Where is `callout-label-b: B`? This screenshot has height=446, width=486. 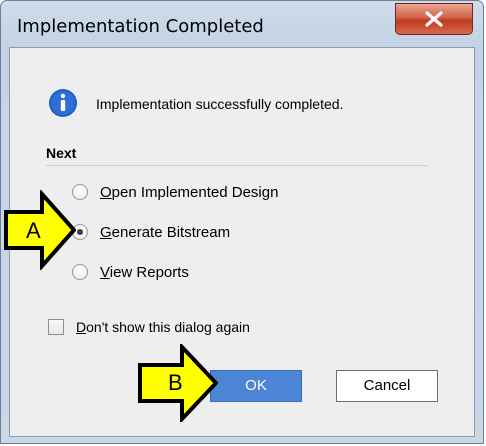
callout-label-b: B is located at coordinates (175, 382).